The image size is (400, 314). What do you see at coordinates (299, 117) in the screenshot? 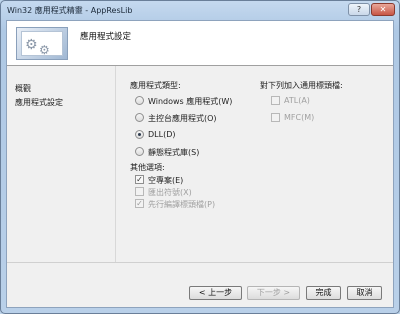
I see `checkbox-label: MFC(M)` at bounding box center [299, 117].